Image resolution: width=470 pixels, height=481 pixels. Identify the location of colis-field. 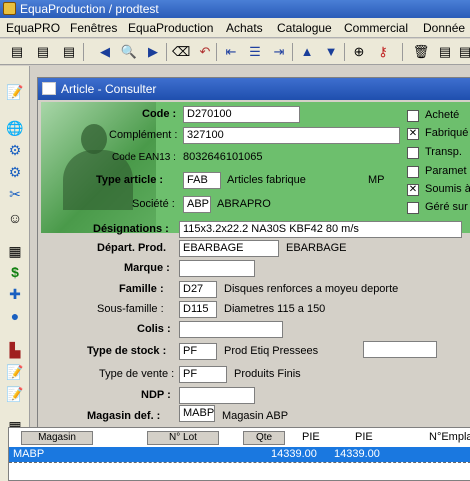
(231, 329).